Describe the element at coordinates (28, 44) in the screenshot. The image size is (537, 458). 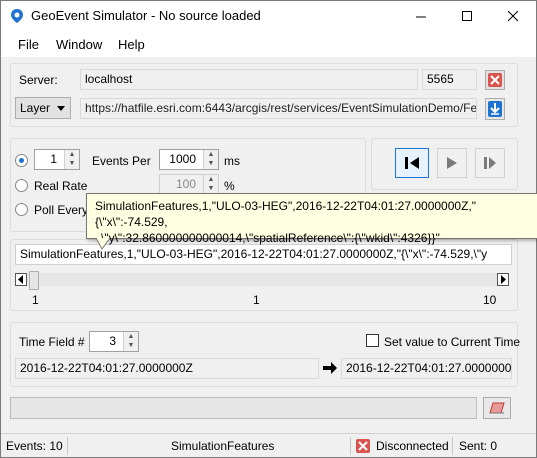
I see `menu-file: File` at that location.